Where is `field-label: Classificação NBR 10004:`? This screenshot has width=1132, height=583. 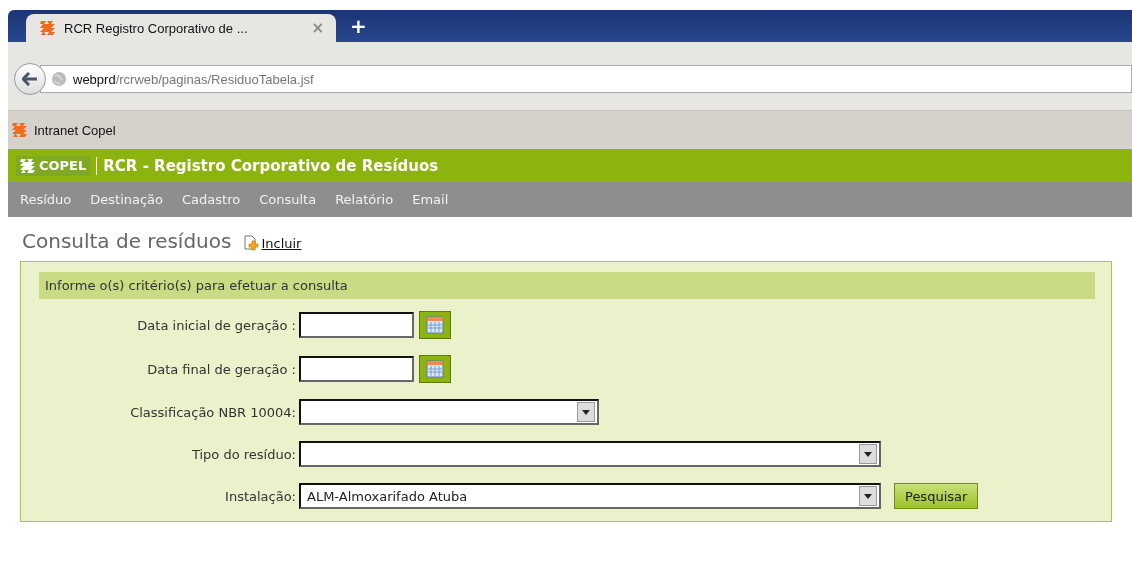
field-label: Classificação NBR 10004: is located at coordinates (212, 412).